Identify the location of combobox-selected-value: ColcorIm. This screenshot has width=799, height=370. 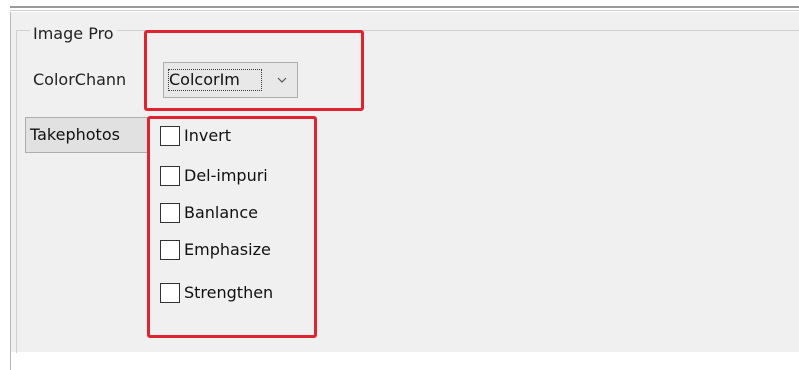
(215, 80).